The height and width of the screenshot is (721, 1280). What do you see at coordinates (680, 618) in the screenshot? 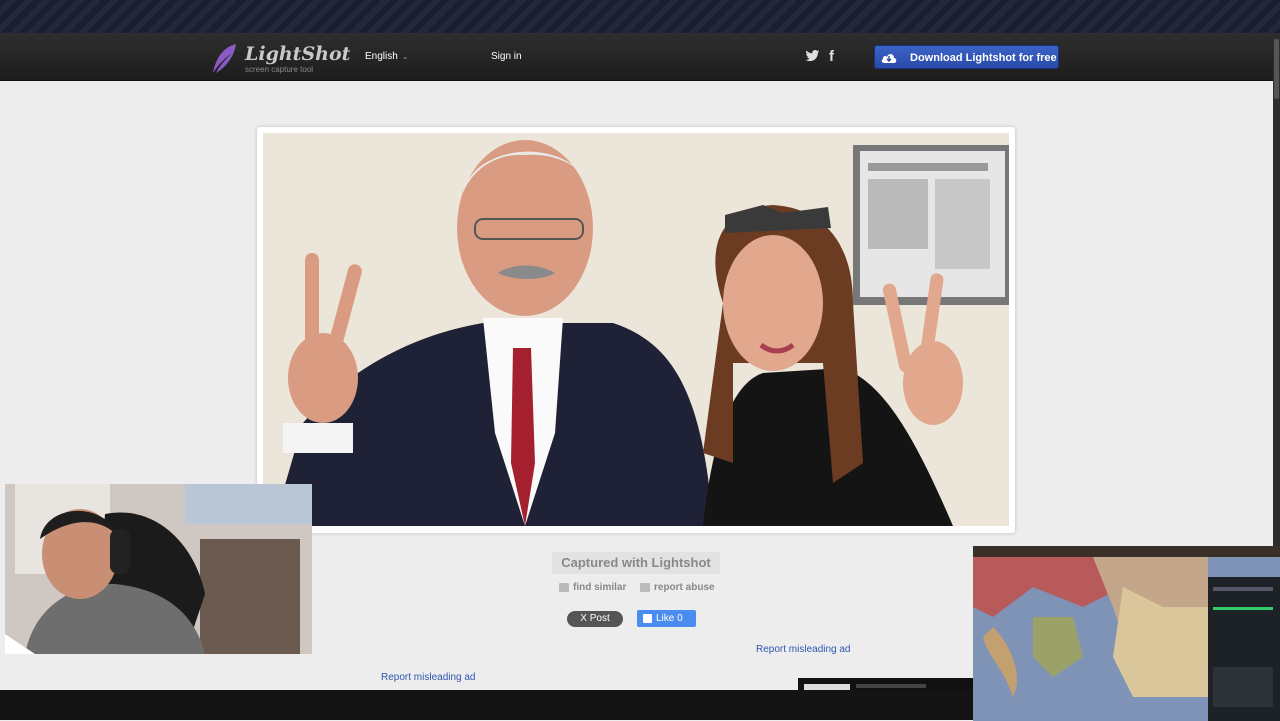
I see `like-count: 0` at bounding box center [680, 618].